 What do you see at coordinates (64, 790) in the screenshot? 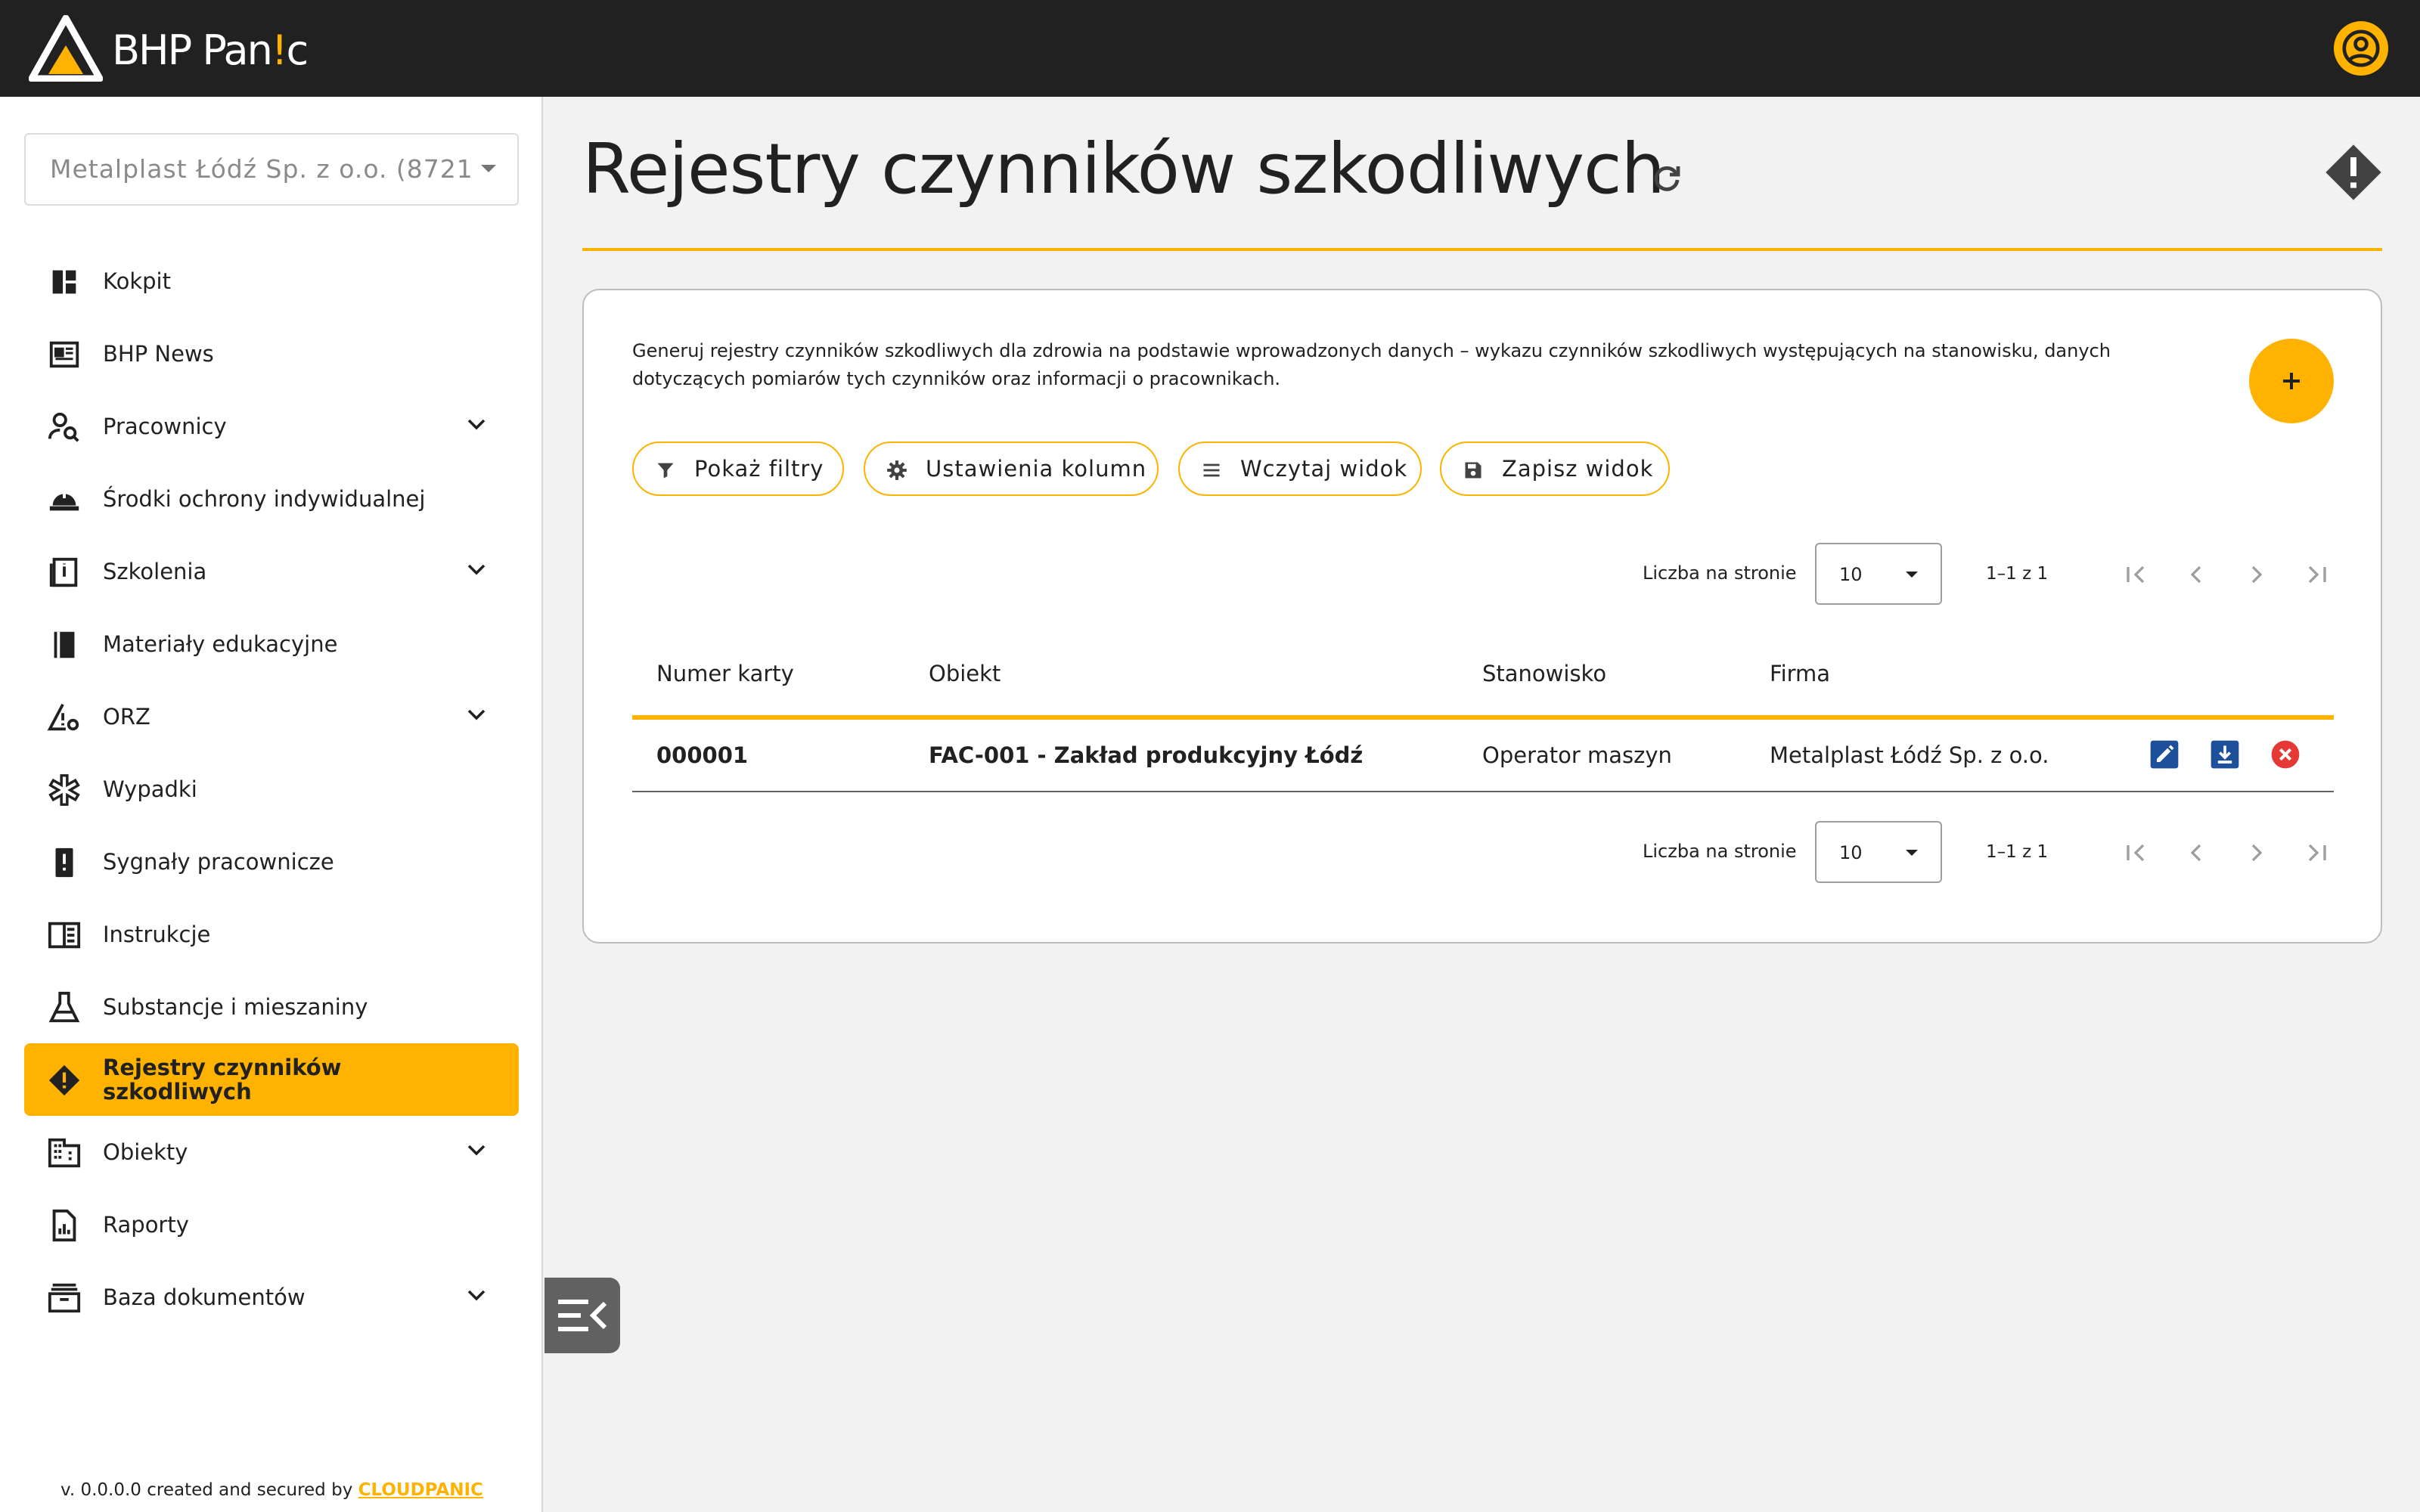
I see `medical-star-icon` at bounding box center [64, 790].